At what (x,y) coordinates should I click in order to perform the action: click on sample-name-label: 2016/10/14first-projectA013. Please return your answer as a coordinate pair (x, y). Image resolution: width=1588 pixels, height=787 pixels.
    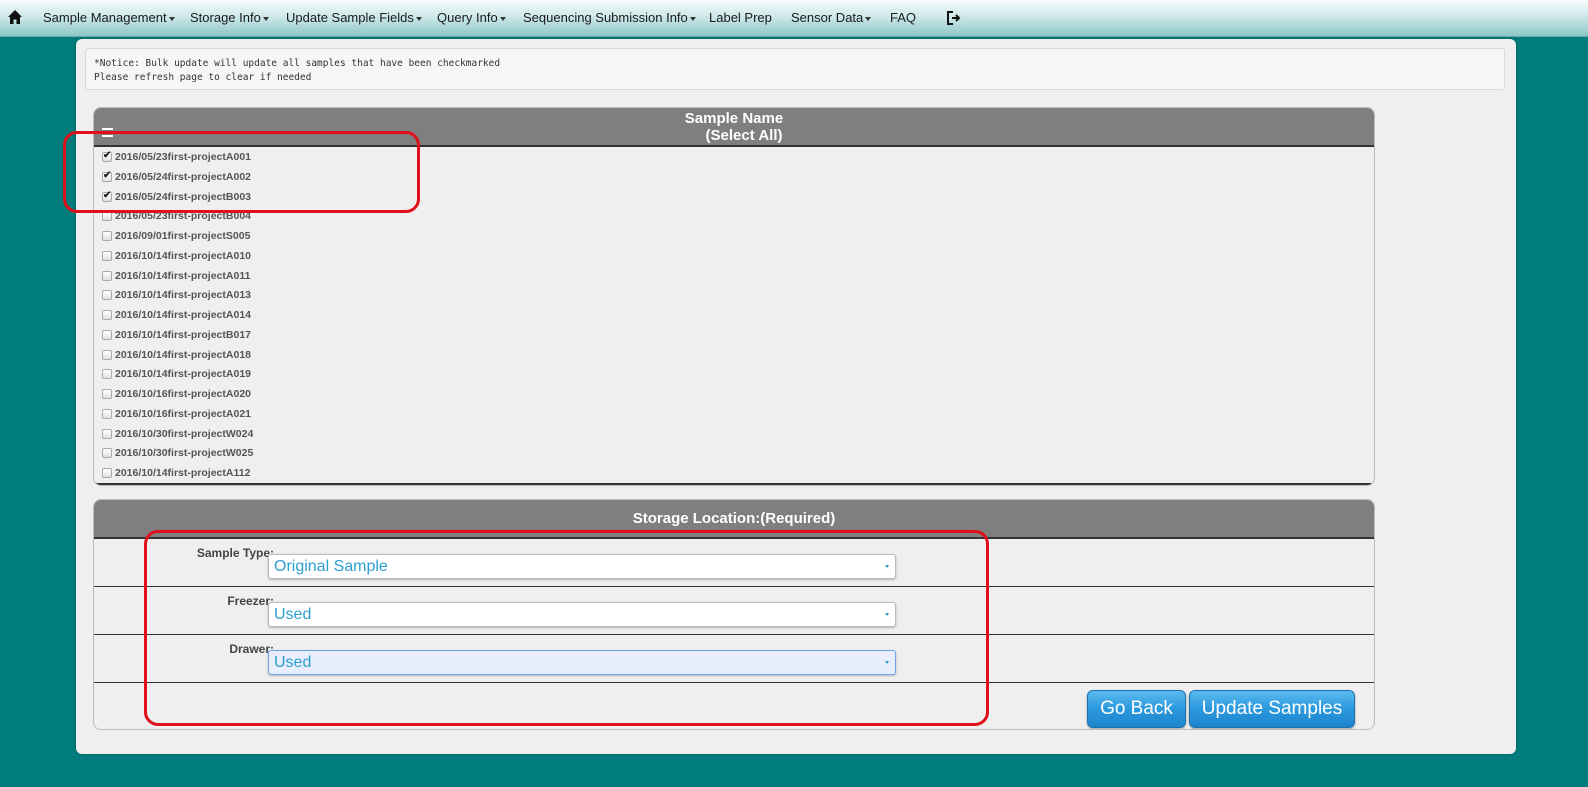
    Looking at the image, I should click on (183, 295).